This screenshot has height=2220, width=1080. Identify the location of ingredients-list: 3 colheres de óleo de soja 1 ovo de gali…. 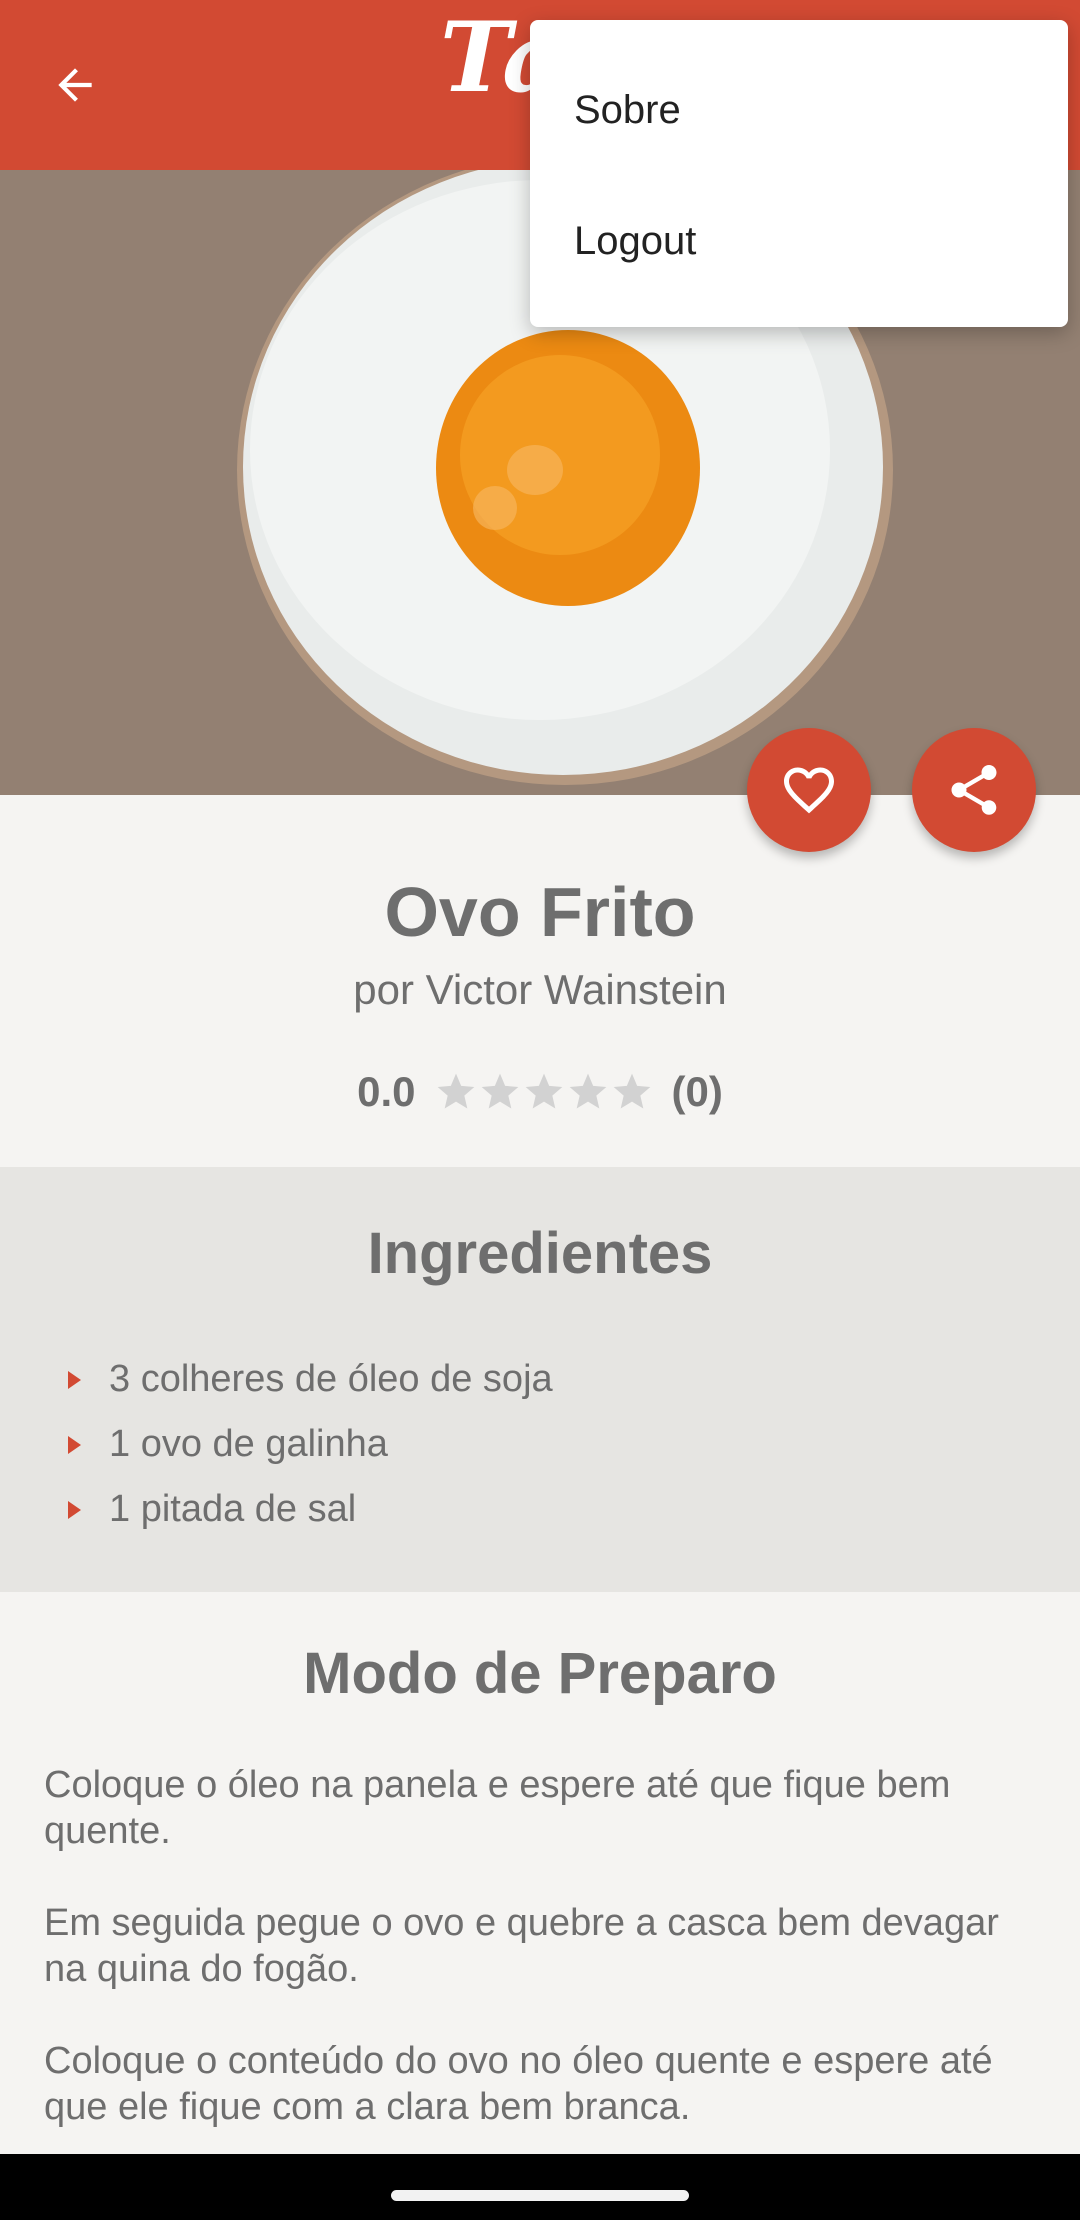
(310, 1444).